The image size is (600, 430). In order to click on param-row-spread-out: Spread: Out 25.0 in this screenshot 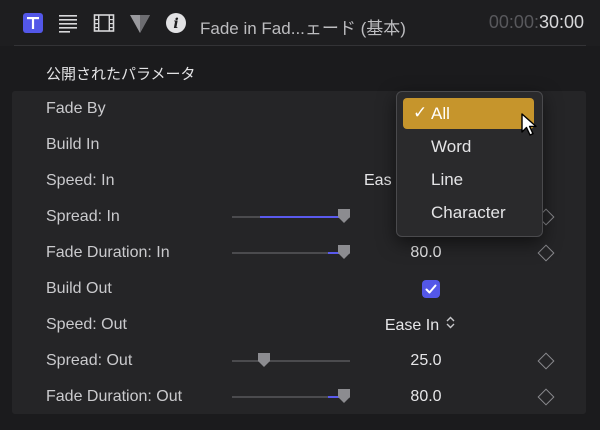, I will do `click(300, 361)`.